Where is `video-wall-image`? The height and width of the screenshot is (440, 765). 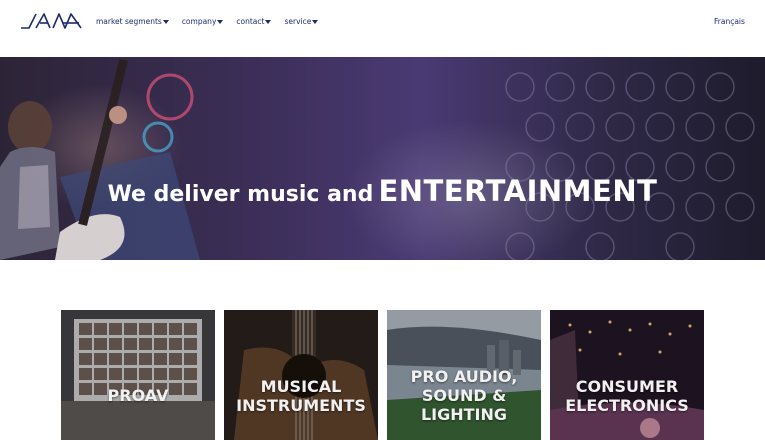
video-wall-image is located at coordinates (138, 375).